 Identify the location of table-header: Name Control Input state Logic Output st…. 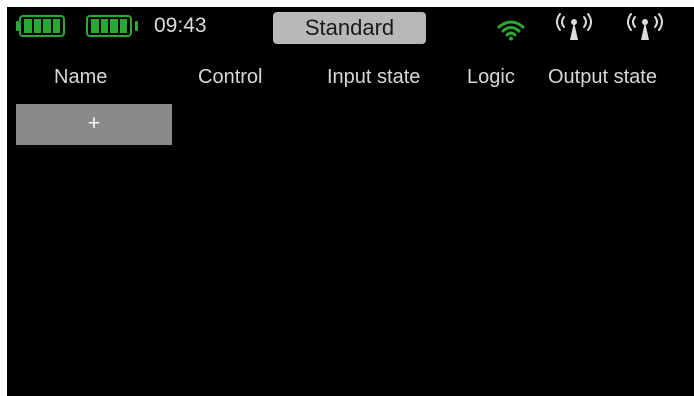
(350, 79).